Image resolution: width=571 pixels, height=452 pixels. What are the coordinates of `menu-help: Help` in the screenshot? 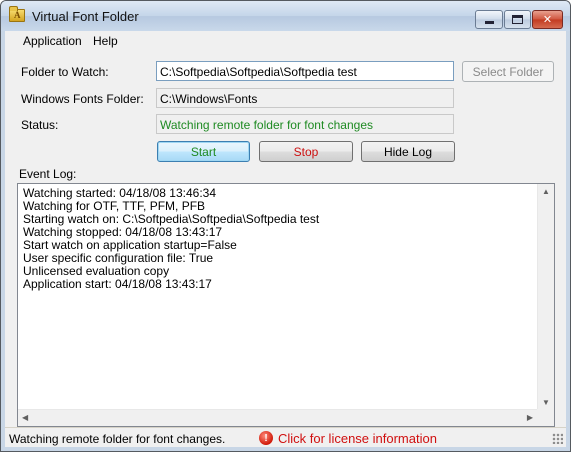 It's located at (105, 41).